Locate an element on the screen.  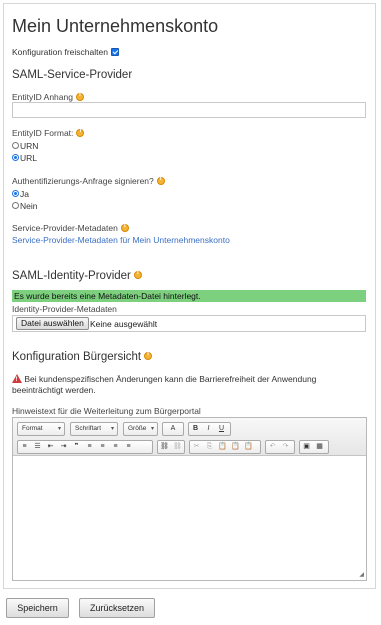
copy-icon: ⎘ is located at coordinates (209, 447).